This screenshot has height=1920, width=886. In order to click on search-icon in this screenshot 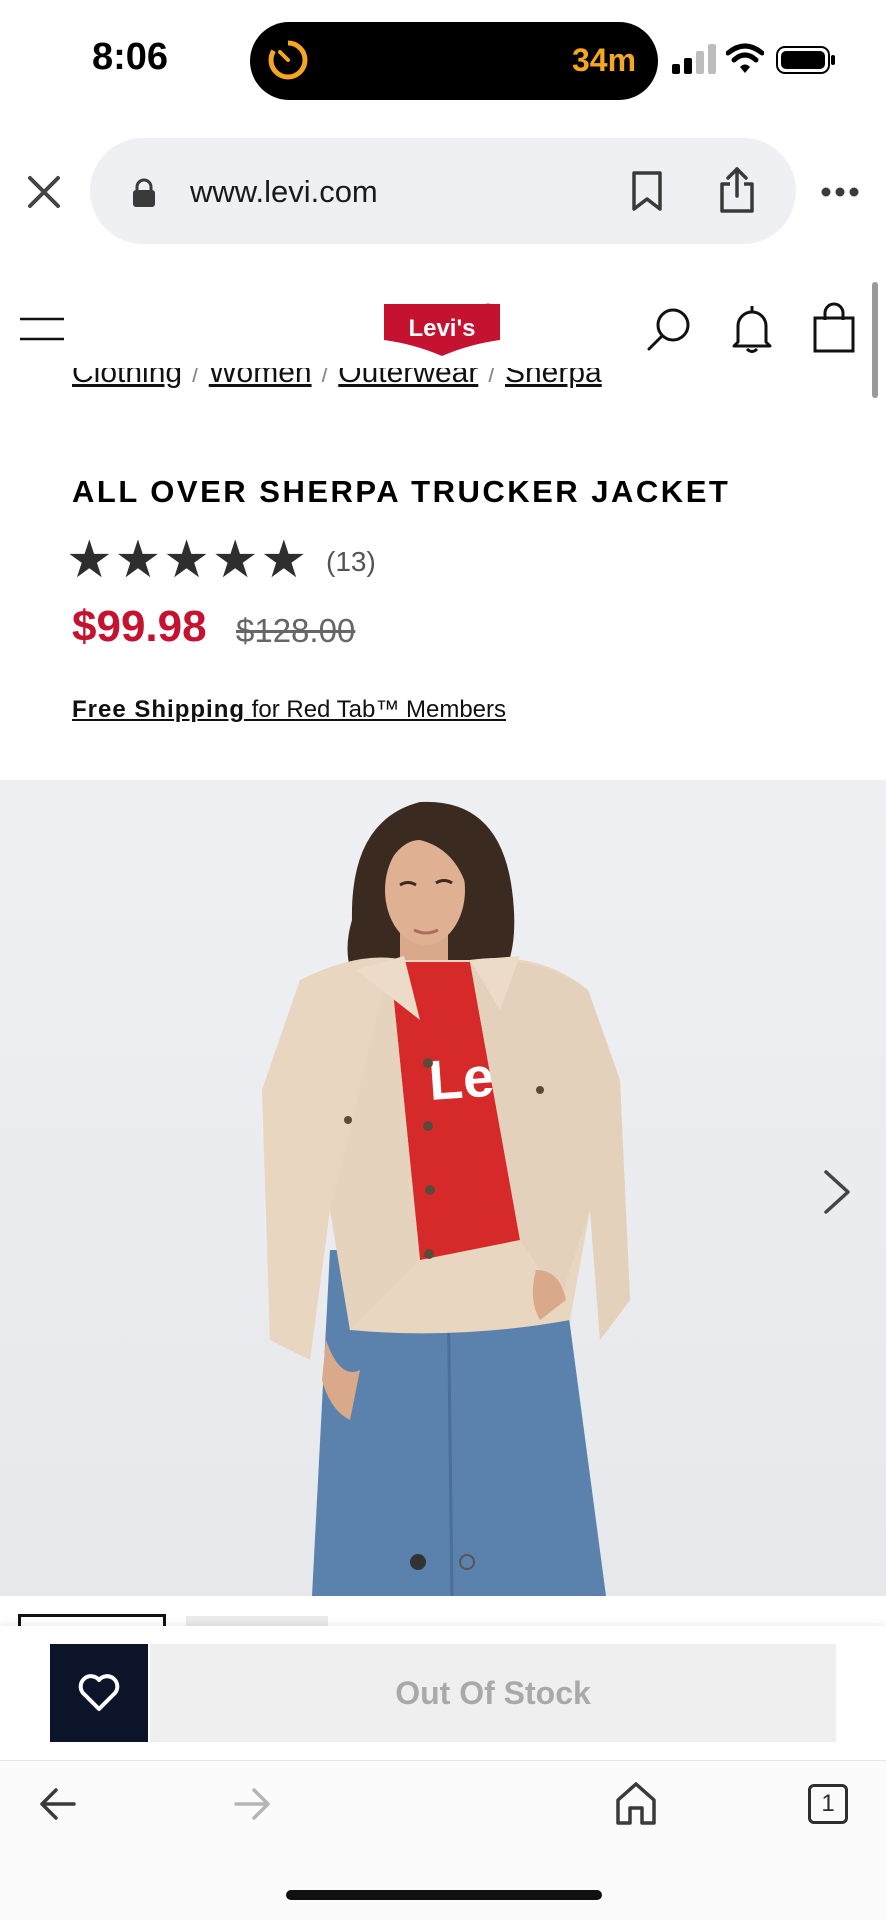, I will do `click(669, 329)`.